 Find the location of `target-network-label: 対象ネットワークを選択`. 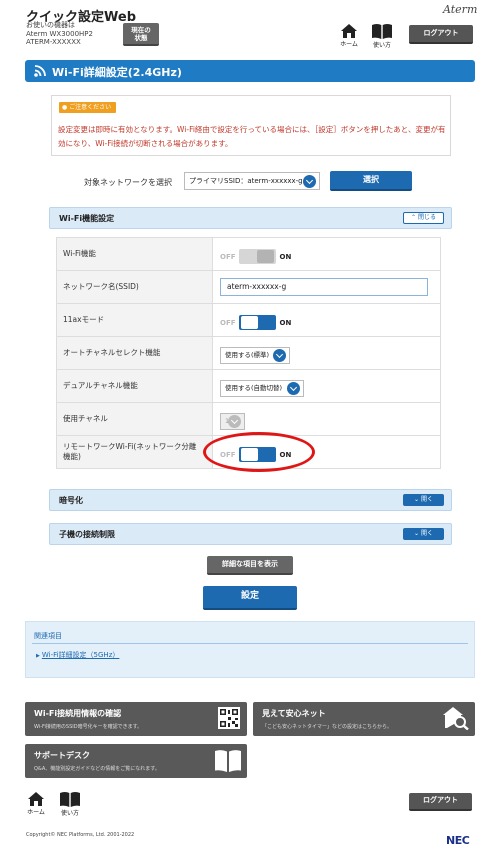

target-network-label: 対象ネットワークを選択 is located at coordinates (128, 182).